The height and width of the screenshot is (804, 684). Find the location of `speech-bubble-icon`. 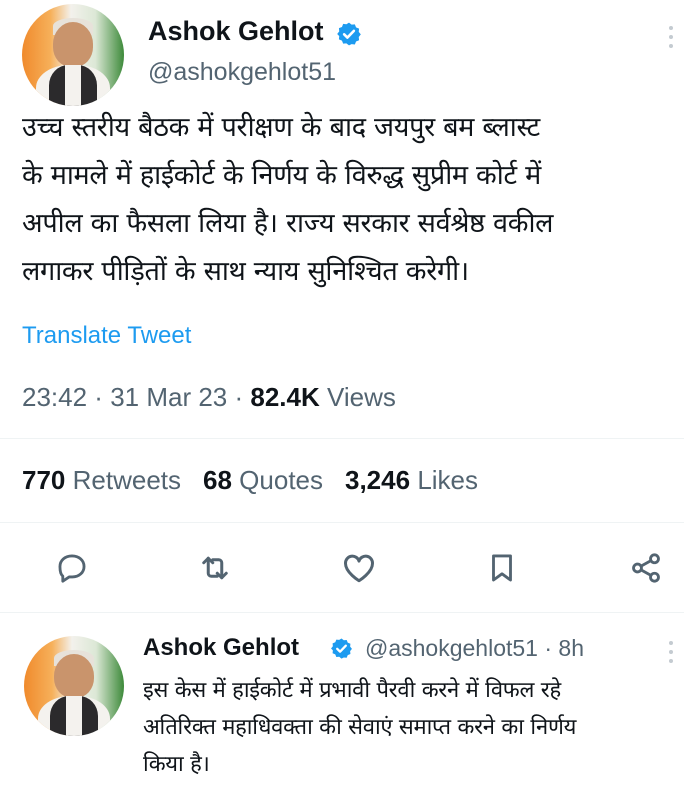

speech-bubble-icon is located at coordinates (72, 568).